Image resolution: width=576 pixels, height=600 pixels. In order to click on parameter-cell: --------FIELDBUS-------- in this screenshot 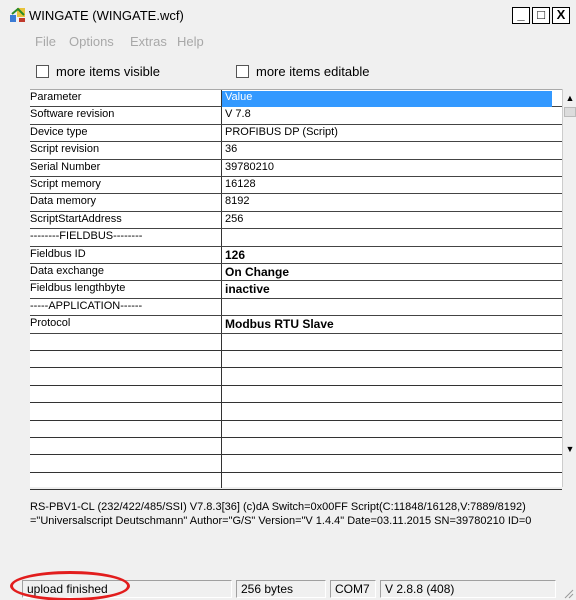, I will do `click(86, 236)`.